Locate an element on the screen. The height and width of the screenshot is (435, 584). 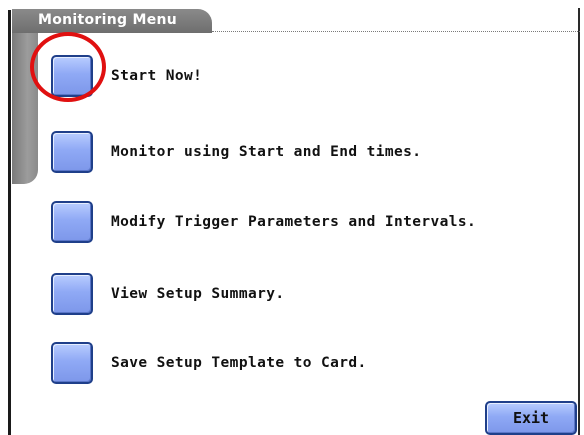
menu-item-view-setup-summary: View Setup Summary. is located at coordinates (167, 294).